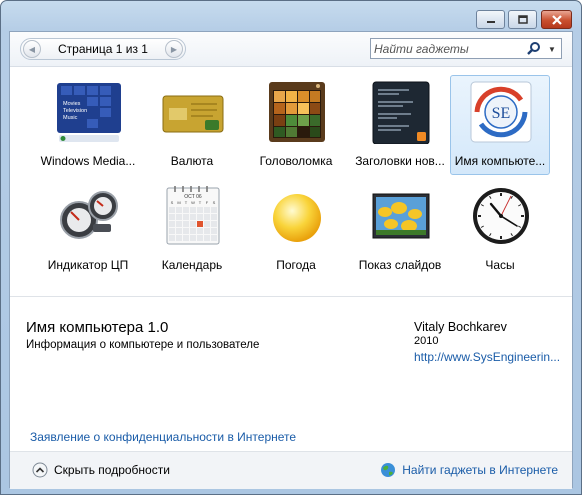  I want to click on gadget-tile-calendar: OCT 06 SMTWTFS Календарь, so click(192, 229).